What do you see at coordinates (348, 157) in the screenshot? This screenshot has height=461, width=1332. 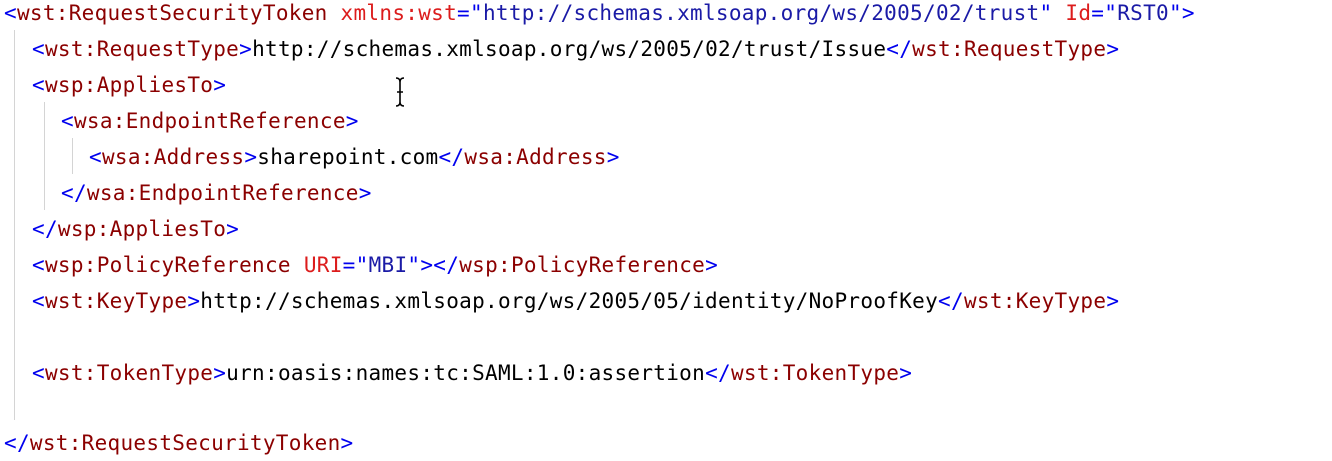 I see `address-value: sharepoint.com` at bounding box center [348, 157].